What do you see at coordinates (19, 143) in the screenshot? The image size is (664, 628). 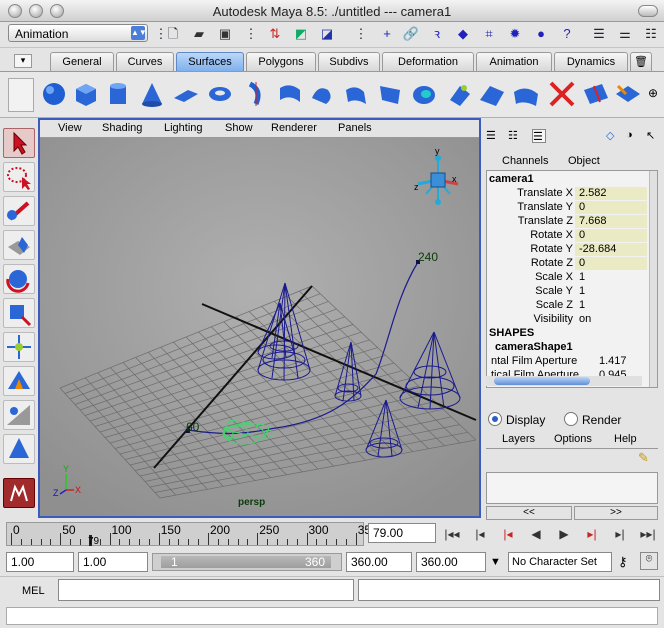 I see `select-tool-icon` at bounding box center [19, 143].